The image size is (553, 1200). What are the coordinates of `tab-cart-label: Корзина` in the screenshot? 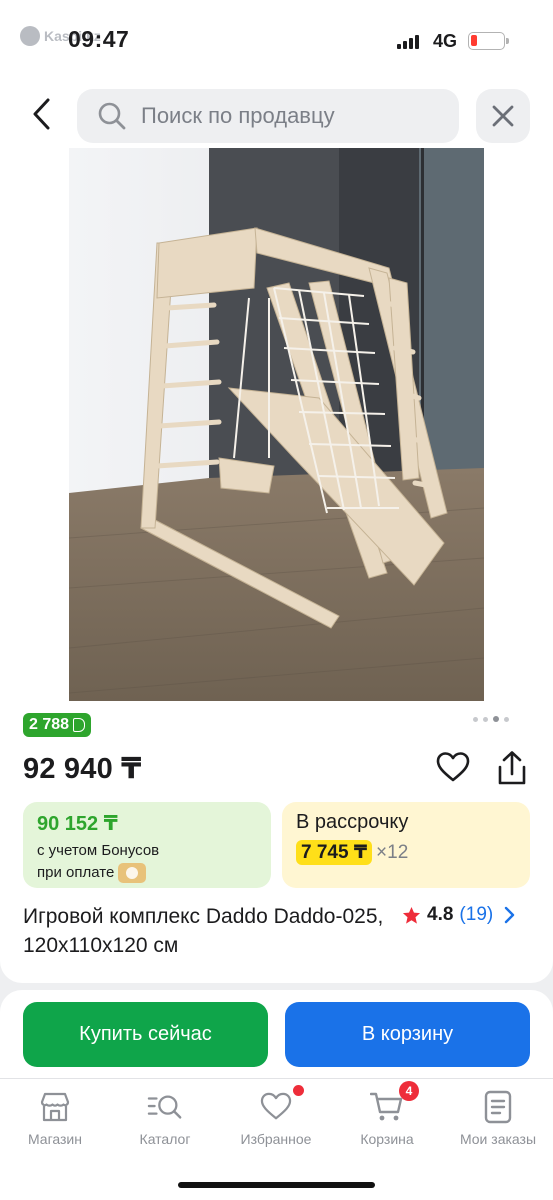 It's located at (387, 1139).